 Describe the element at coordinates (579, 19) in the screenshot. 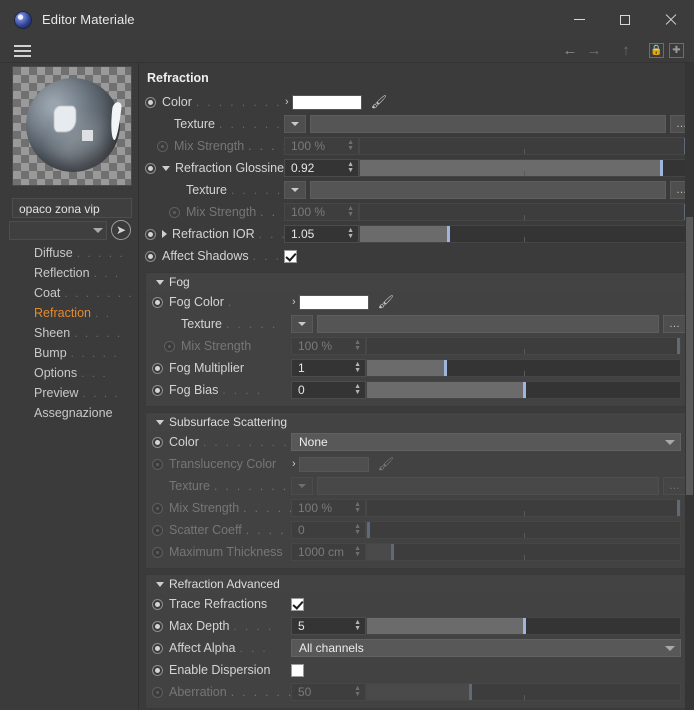

I see `minimize-button` at that location.